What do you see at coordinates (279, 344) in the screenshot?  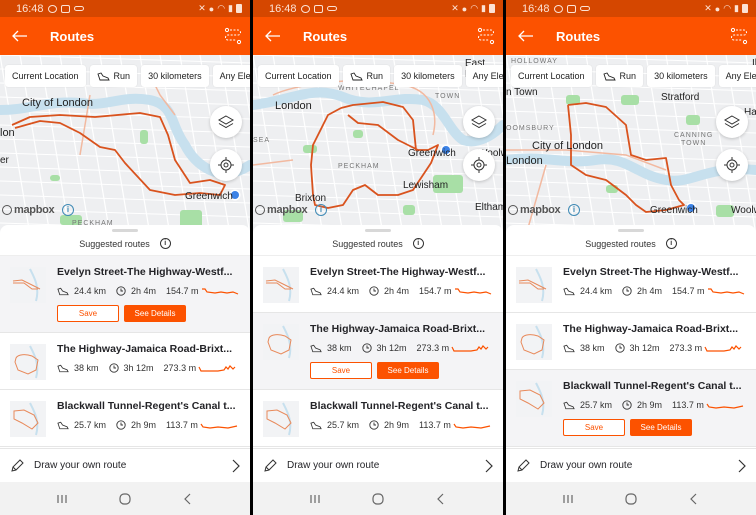 I see `thumbnail-route-line` at bounding box center [279, 344].